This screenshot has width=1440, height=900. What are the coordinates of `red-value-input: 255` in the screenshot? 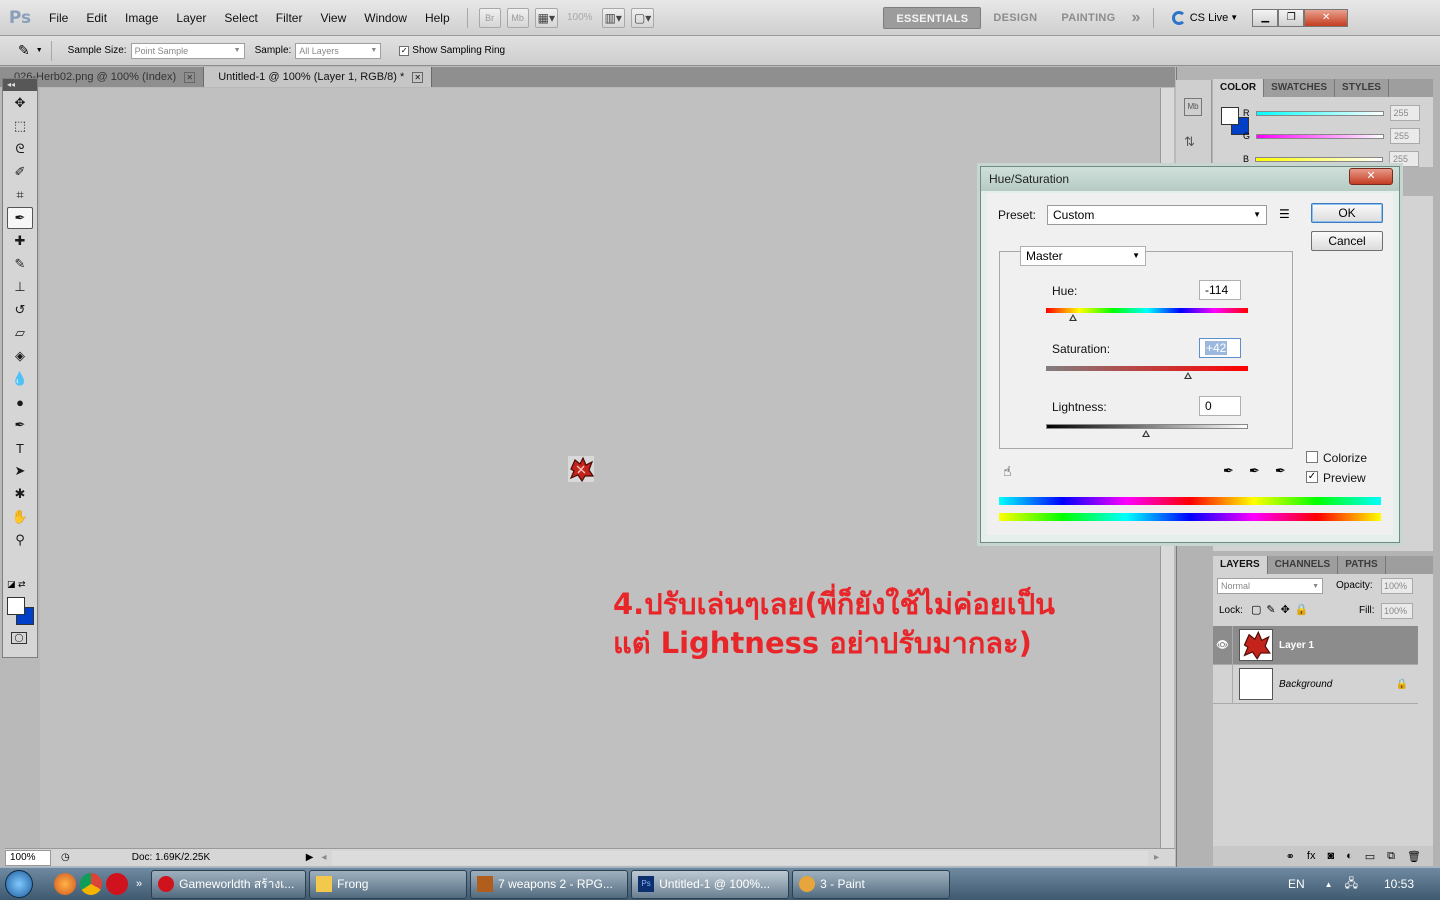 It's located at (1404, 113).